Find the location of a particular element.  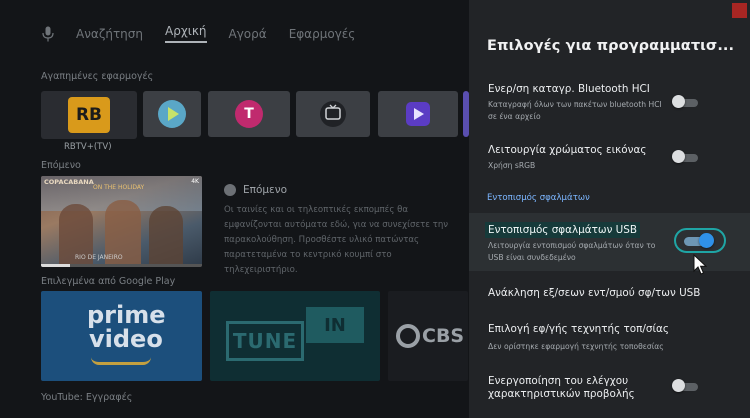

setting-revoke-usb-authorizations: Ανάκληση εξ/σεων εντ/σμού σφ/των USB is located at coordinates (609, 293).